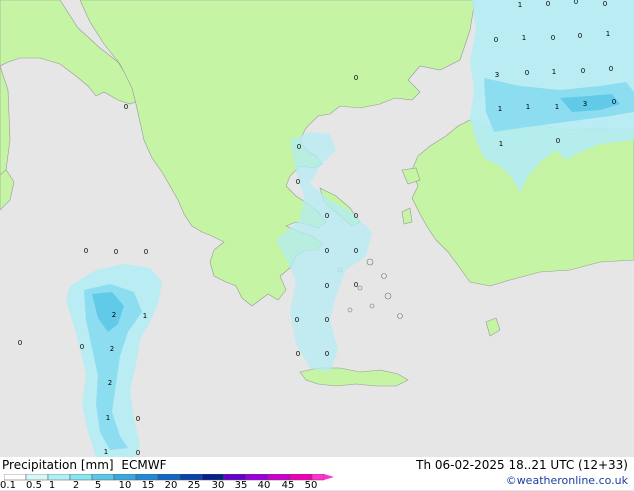 Image resolution: width=634 pixels, height=491 pixels. I want to click on precip-value-40: 2, so click(112, 349).